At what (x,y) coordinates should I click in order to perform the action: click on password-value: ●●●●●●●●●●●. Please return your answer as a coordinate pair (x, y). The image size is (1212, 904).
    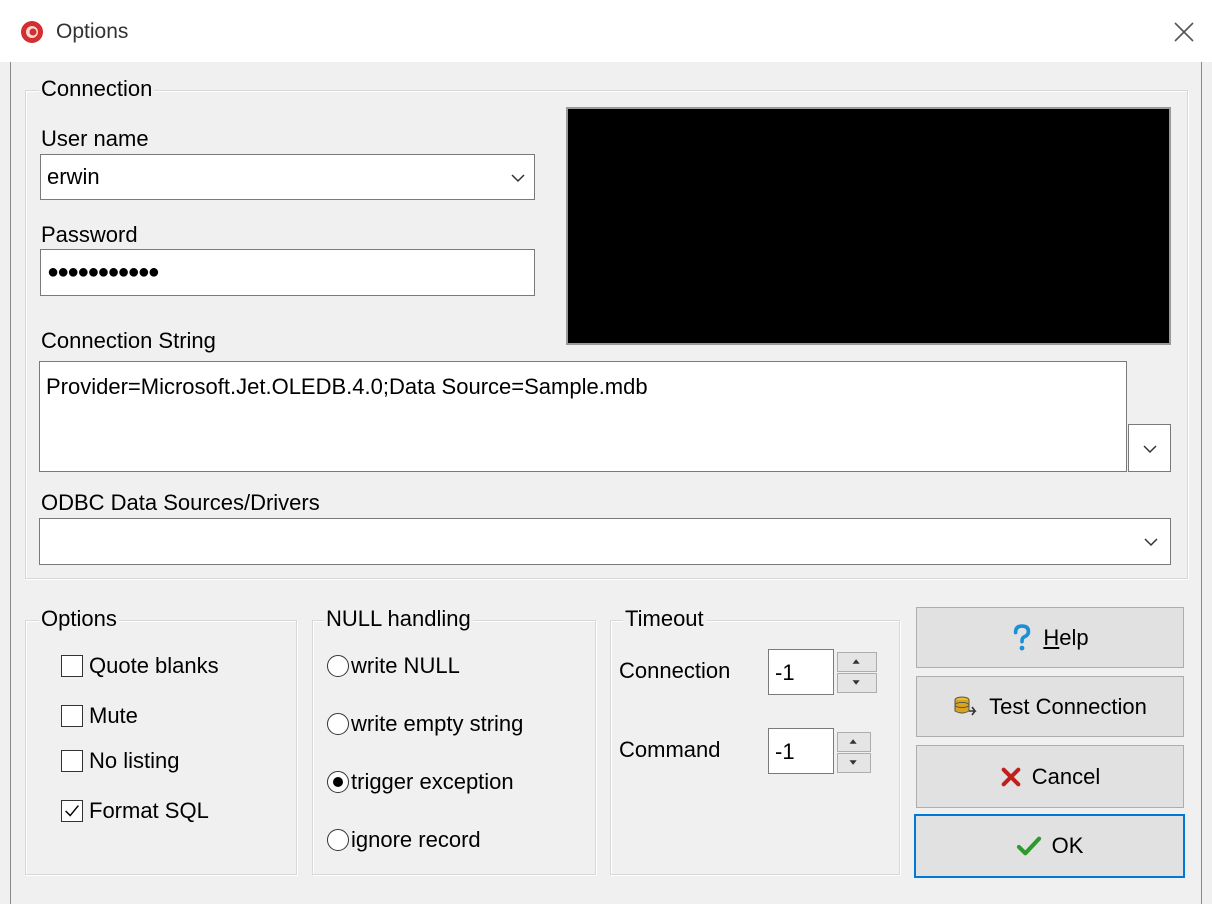
    Looking at the image, I should click on (103, 272).